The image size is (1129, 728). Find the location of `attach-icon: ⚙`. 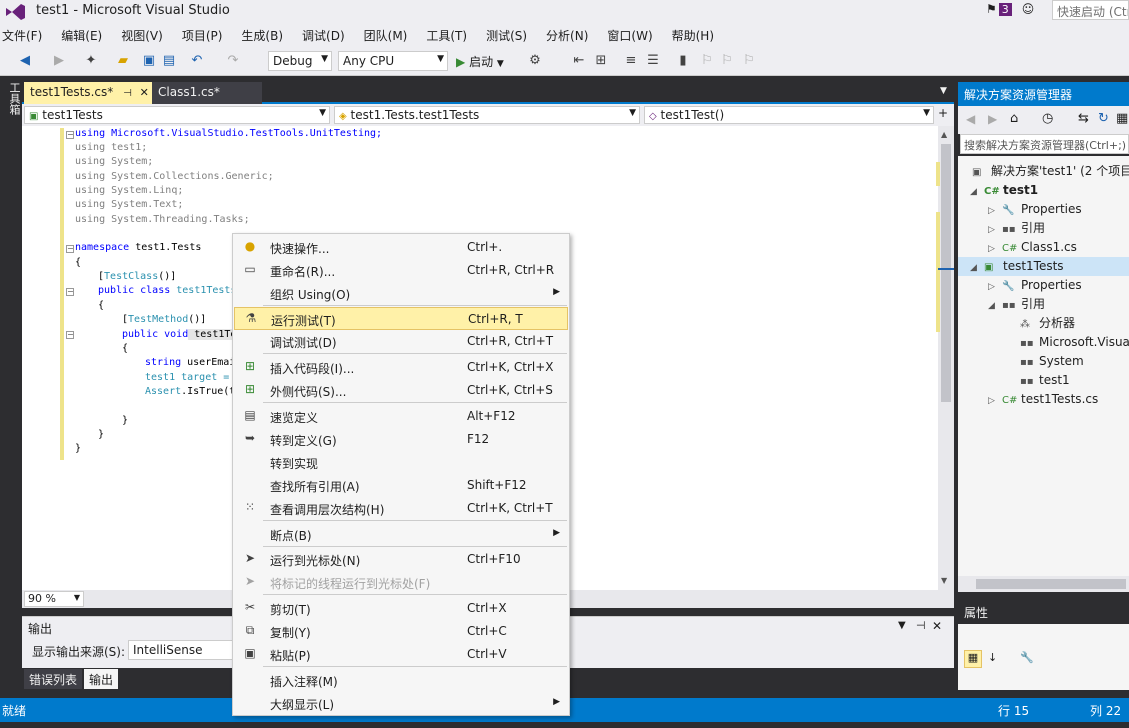

attach-icon: ⚙ is located at coordinates (535, 61).